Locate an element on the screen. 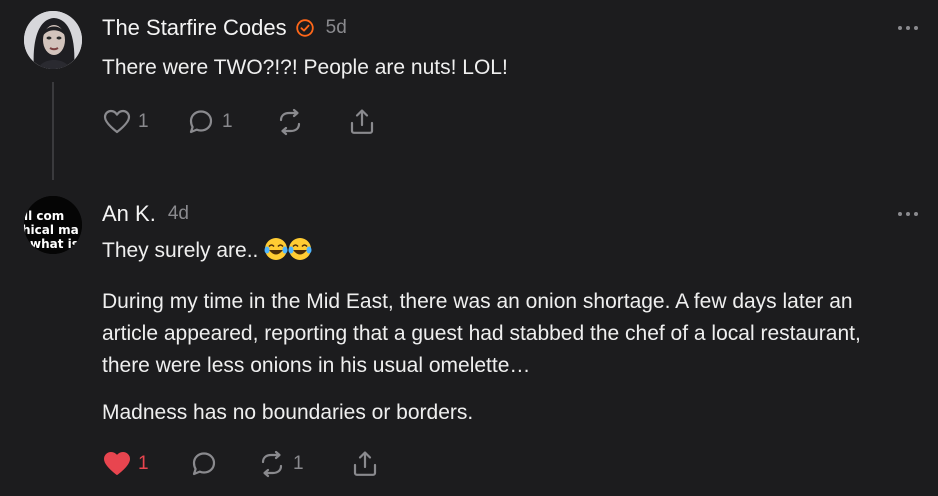 The height and width of the screenshot is (496, 938). verified-icon is located at coordinates (304, 28).